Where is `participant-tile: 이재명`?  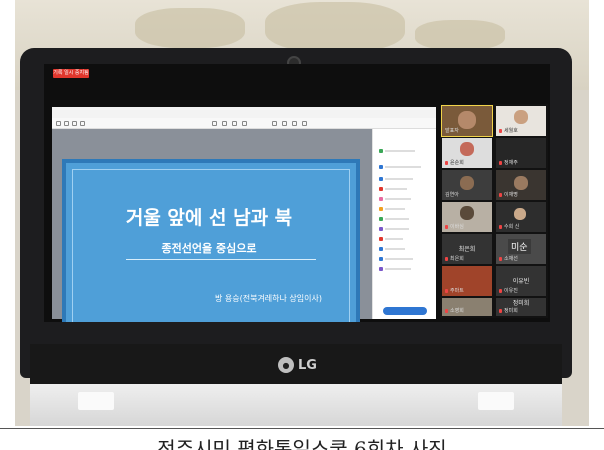 participant-tile: 이재명 is located at coordinates (521, 185).